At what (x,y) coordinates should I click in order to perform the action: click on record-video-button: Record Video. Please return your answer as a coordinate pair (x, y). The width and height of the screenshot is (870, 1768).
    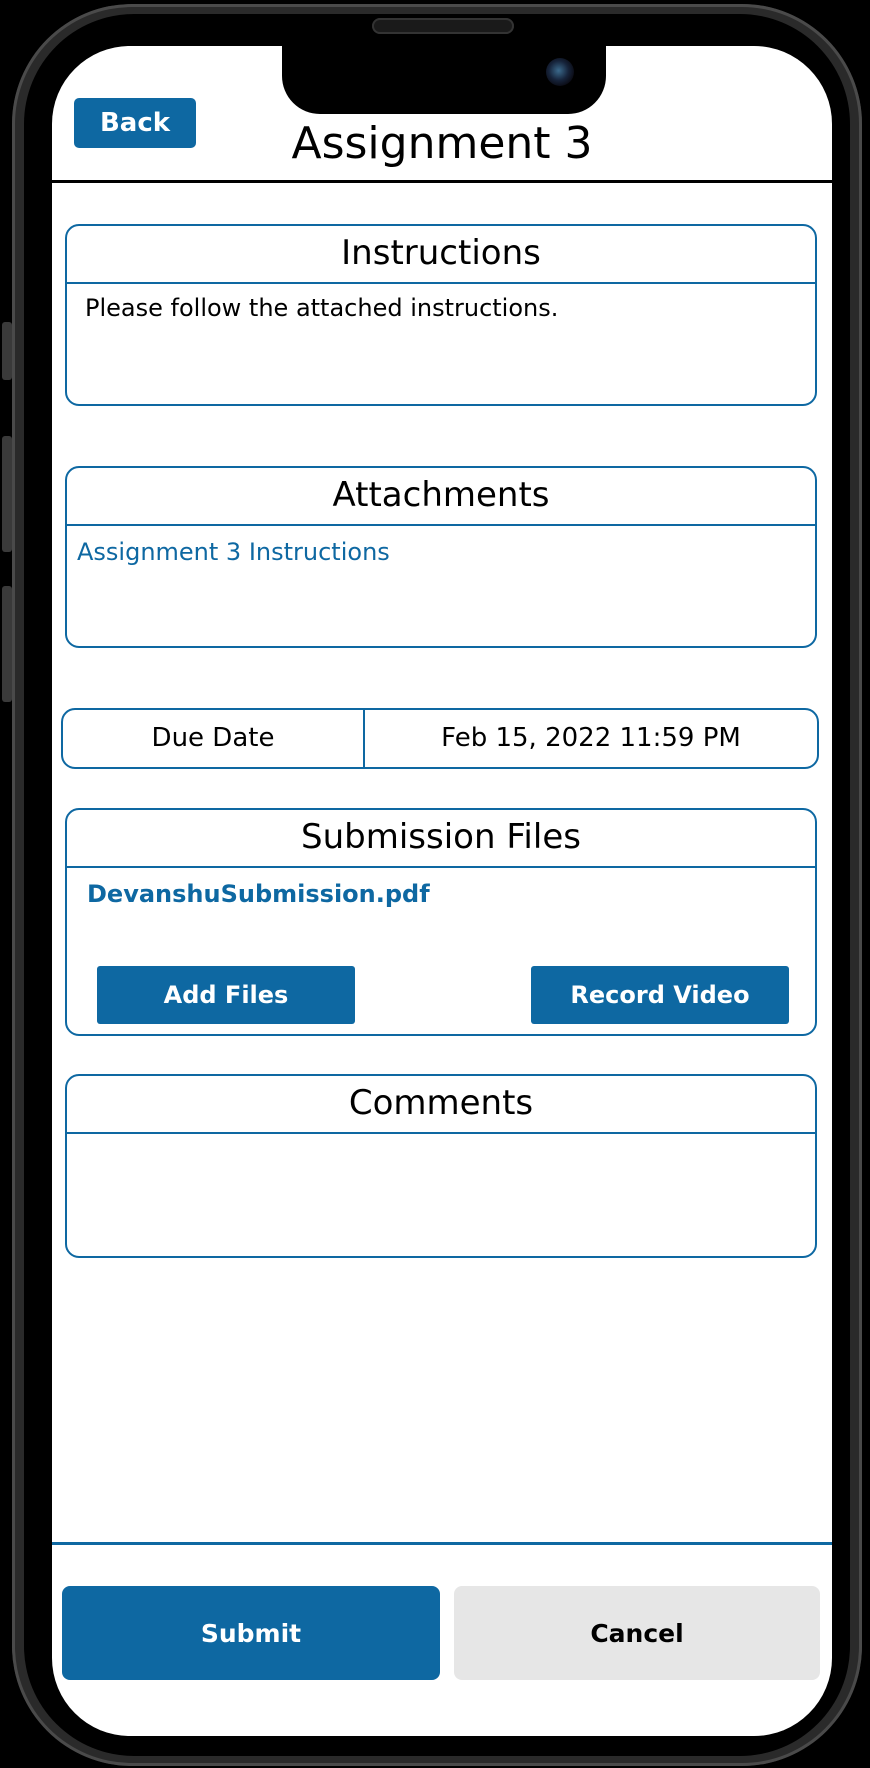
    Looking at the image, I should click on (660, 995).